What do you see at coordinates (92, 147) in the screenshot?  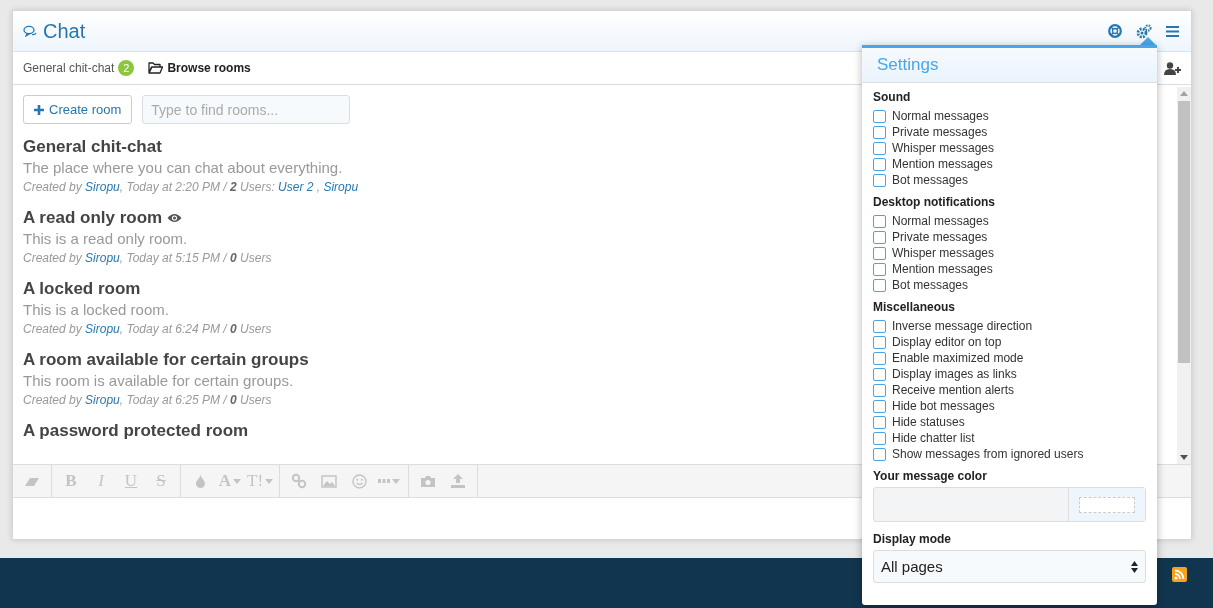 I see `room-name: General chit-chat` at bounding box center [92, 147].